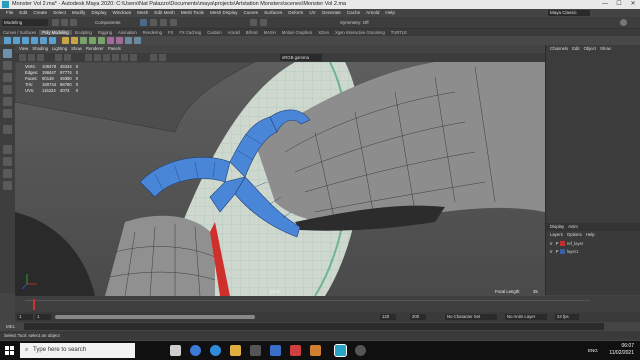 Image resolution: width=640 pixels, height=360 pixels. Describe the element at coordinates (34, 40) in the screenshot. I see `poly-cone-icon` at that location.